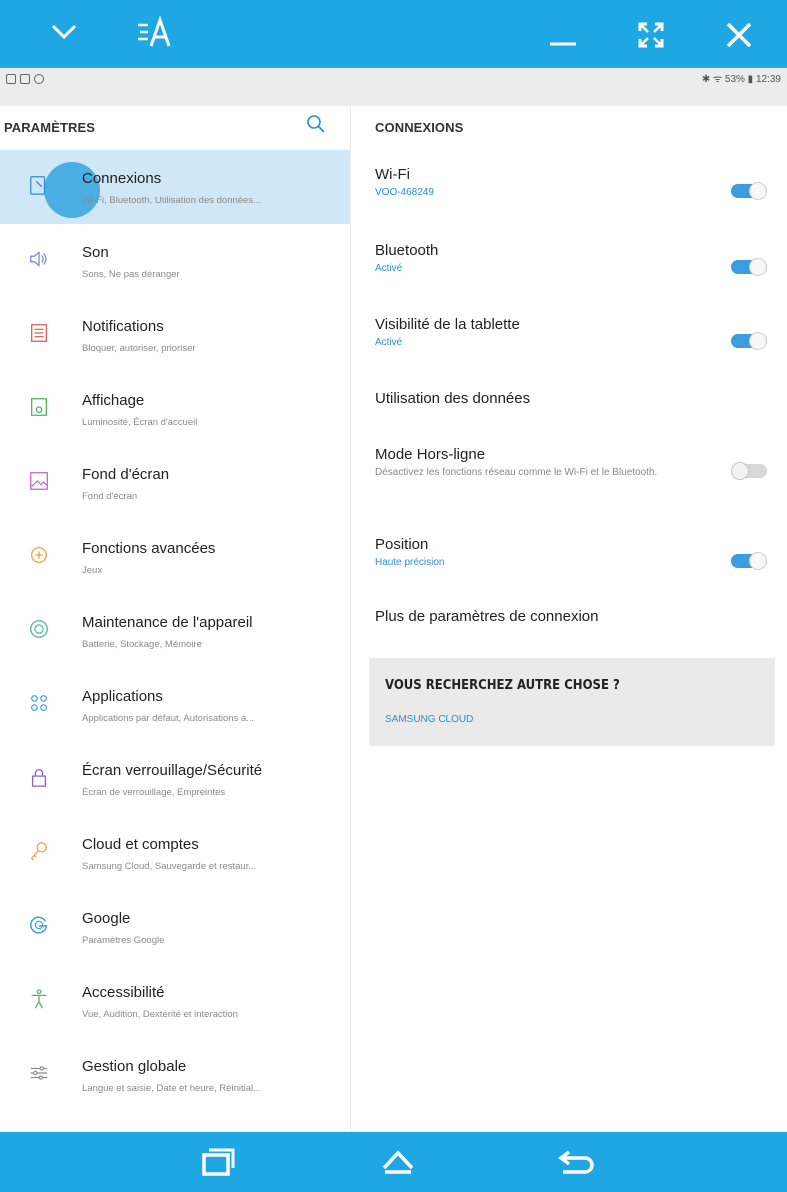  What do you see at coordinates (575, 398) in the screenshot?
I see `connection-item-3: Utilisation des données` at bounding box center [575, 398].